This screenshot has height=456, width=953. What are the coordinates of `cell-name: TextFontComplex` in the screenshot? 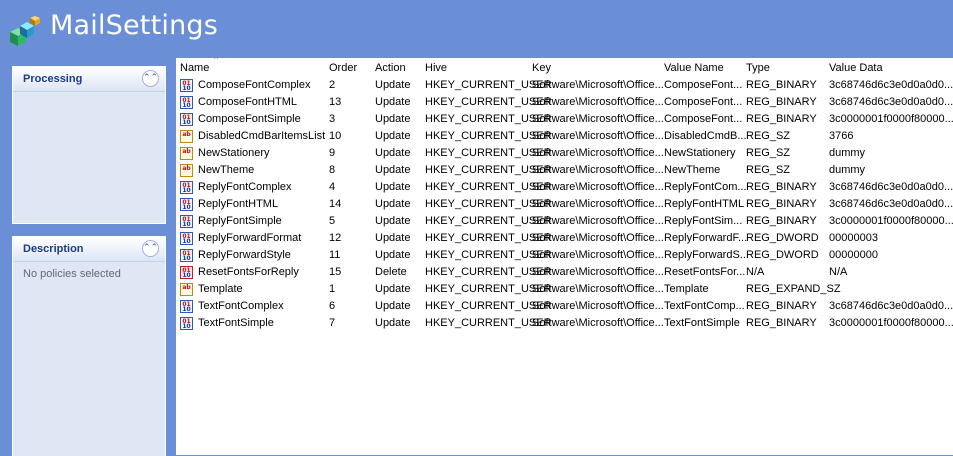 It's located at (241, 306).